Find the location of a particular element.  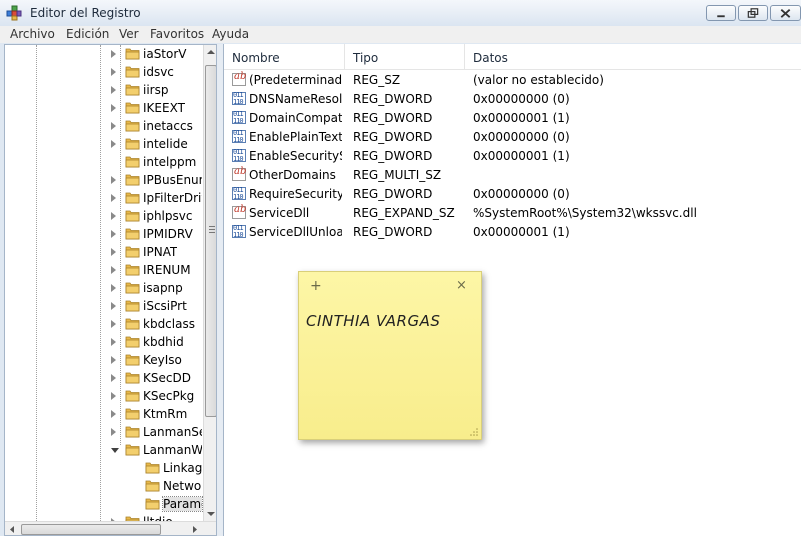

menu-favoritos: Favoritos is located at coordinates (177, 34).